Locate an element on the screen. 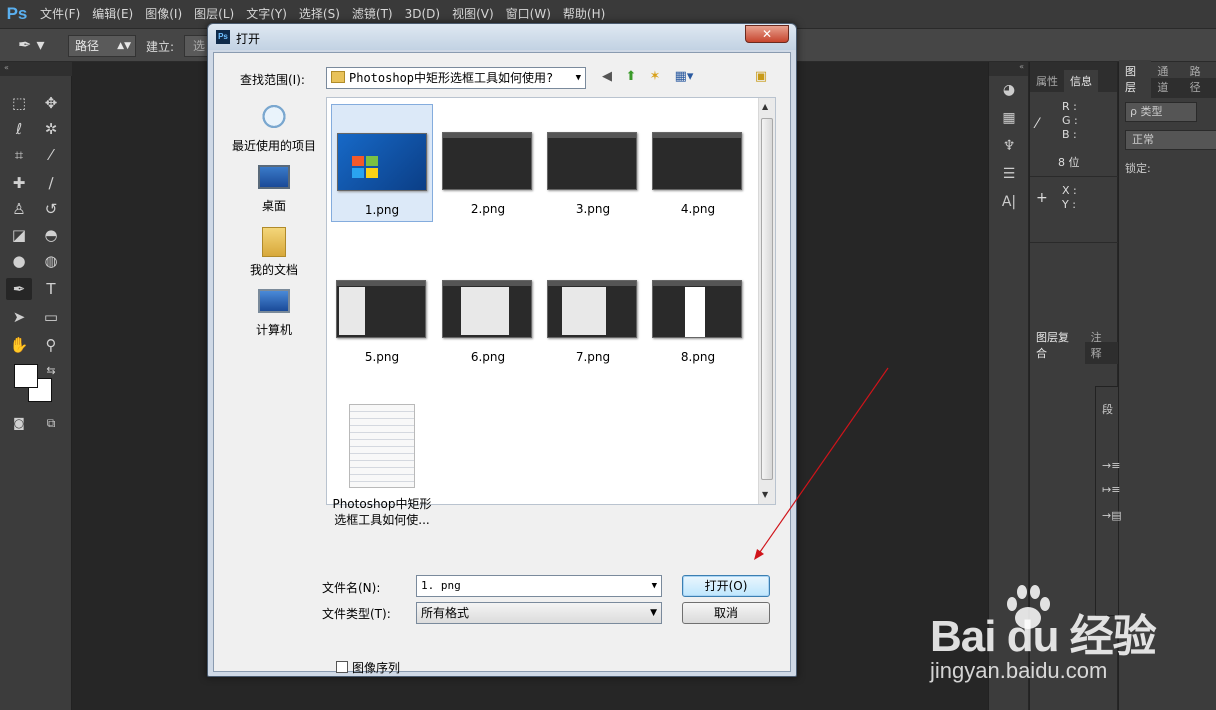 This screenshot has height=710, width=1216. file-item-5: 5.png is located at coordinates (382, 311).